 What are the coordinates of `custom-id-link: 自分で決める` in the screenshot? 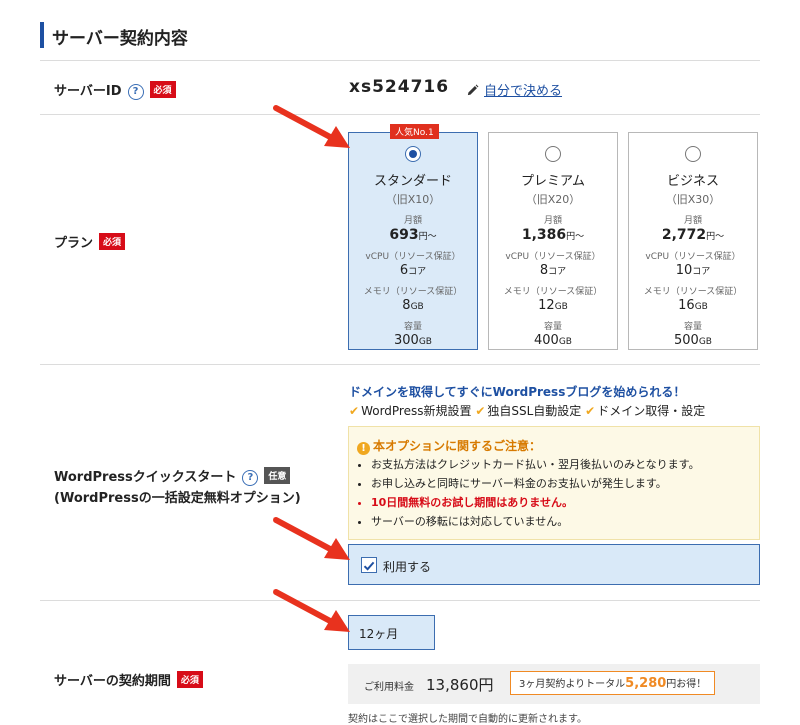 It's located at (514, 89).